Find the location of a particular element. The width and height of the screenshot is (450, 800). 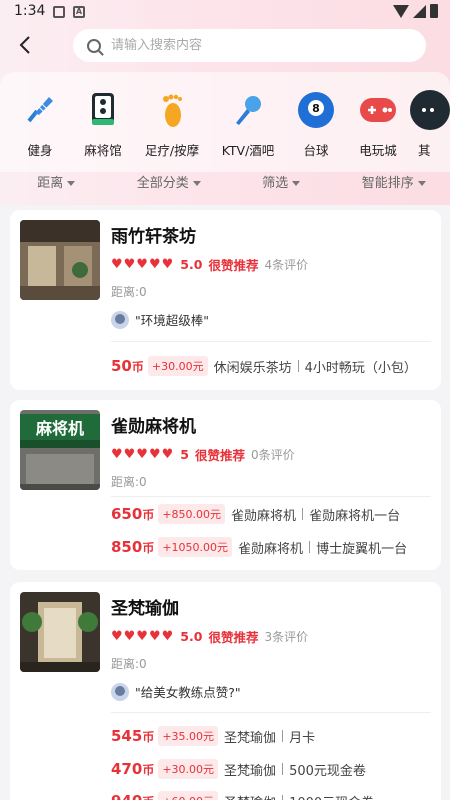

microphone-icon is located at coordinates (248, 110).